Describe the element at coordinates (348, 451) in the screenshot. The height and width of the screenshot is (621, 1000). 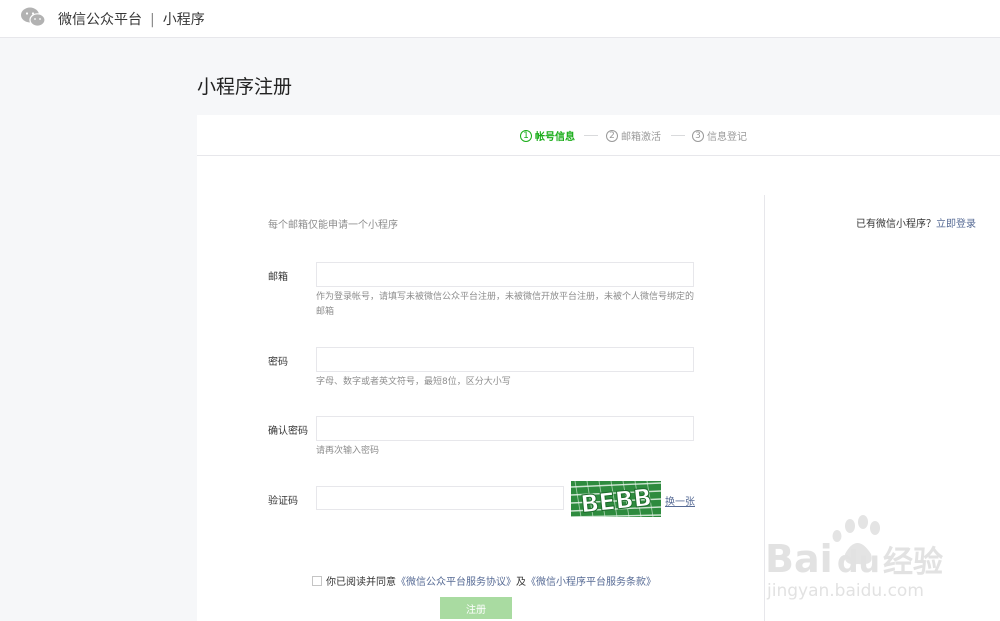
I see `confirm-password-tip: 请再次输入密码` at that location.